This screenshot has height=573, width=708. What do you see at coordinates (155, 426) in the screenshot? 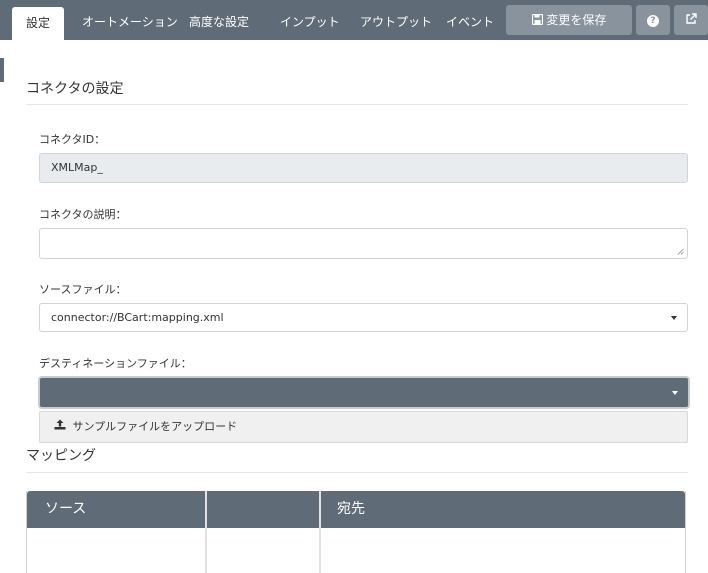
I see `upload-sample-file-label: サンプルファイルをアップロード` at bounding box center [155, 426].